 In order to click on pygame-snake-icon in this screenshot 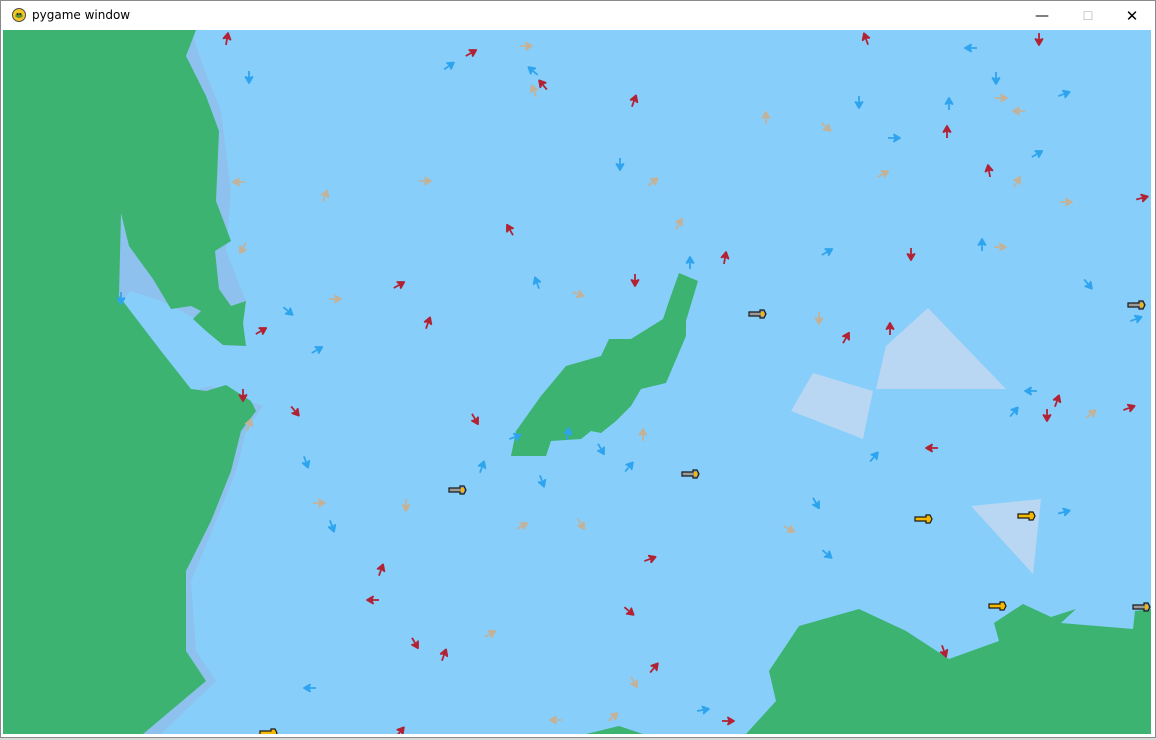, I will do `click(19, 15)`.